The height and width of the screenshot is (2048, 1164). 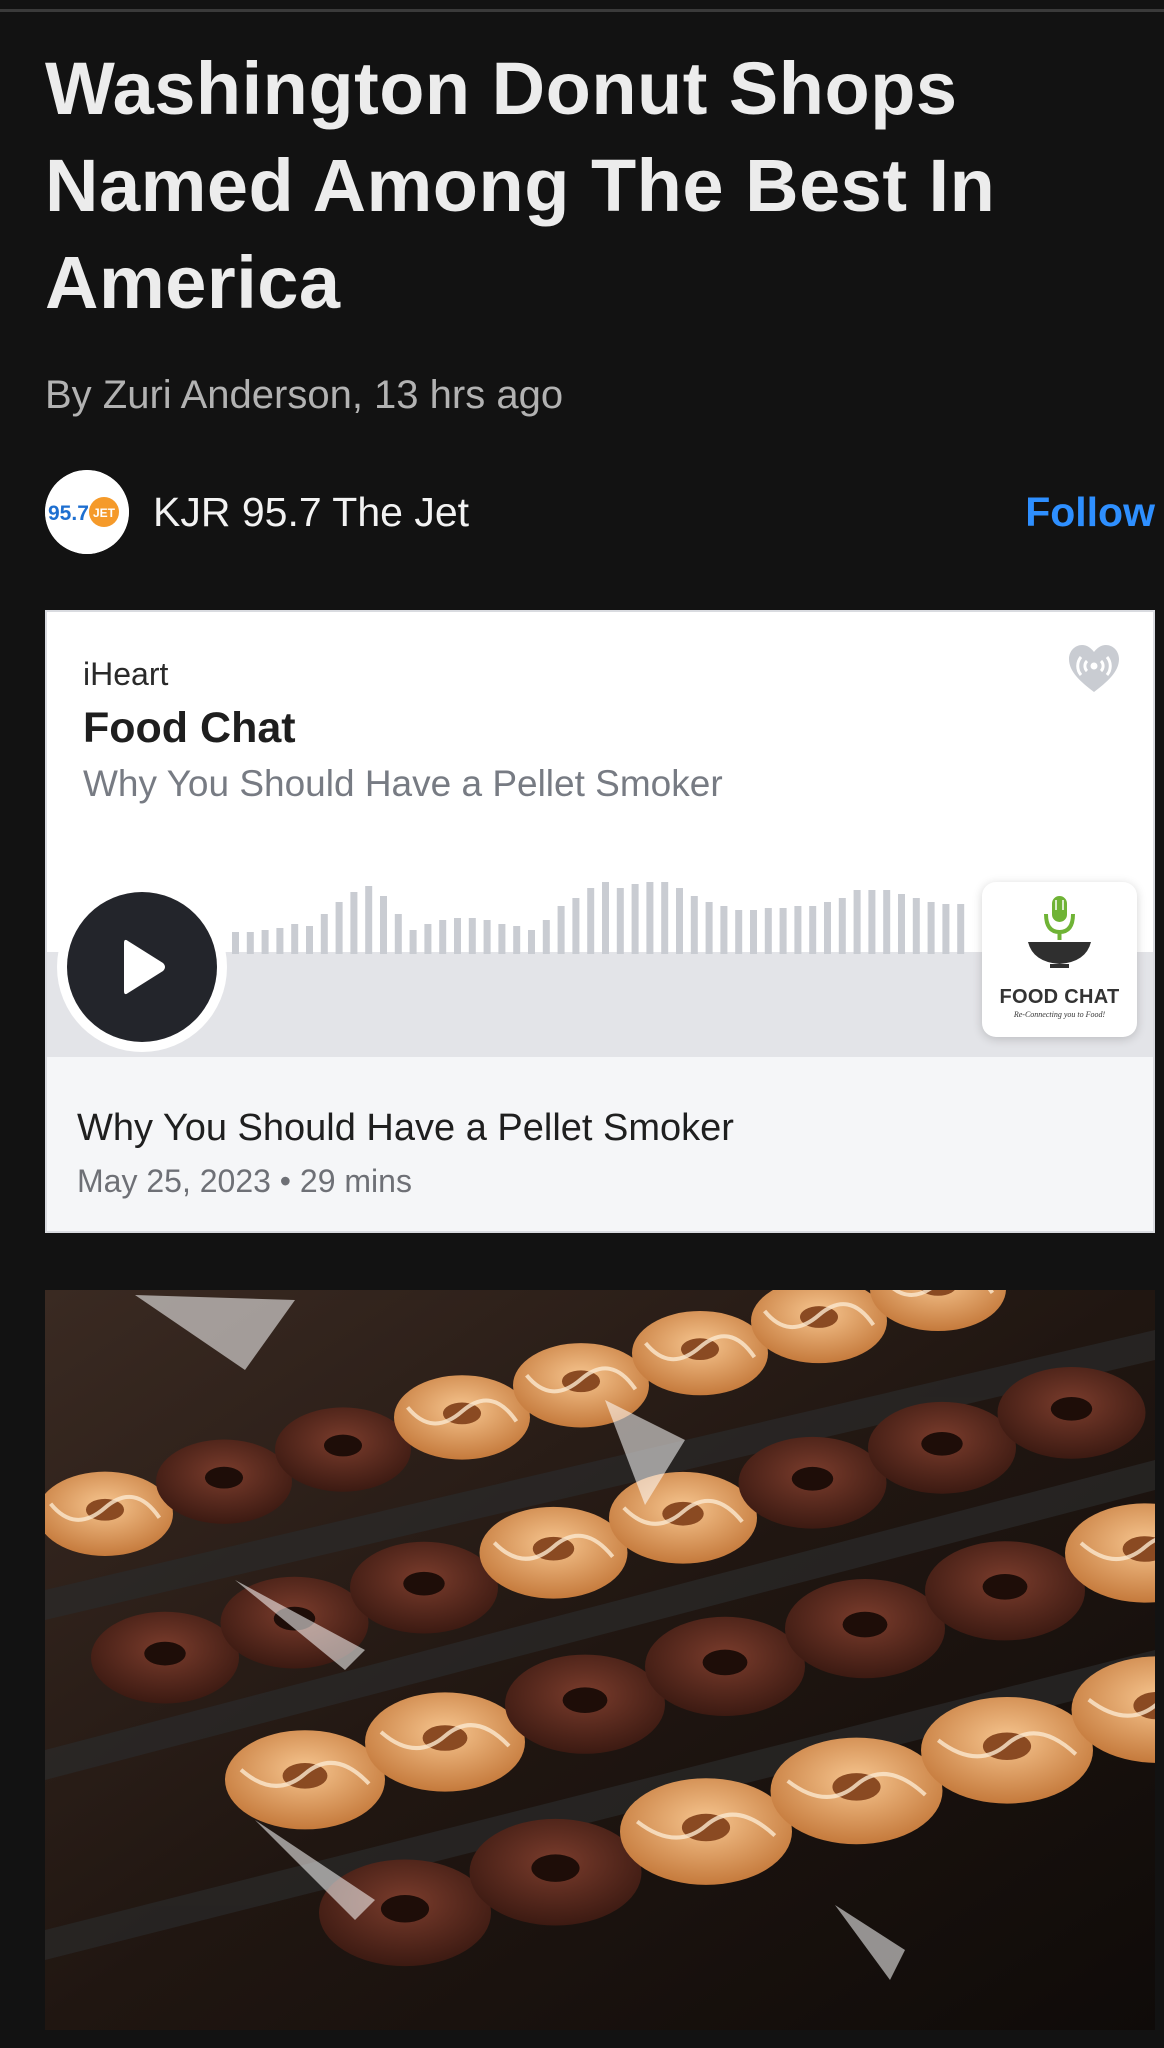 What do you see at coordinates (582, 6) in the screenshot?
I see `top-divider` at bounding box center [582, 6].